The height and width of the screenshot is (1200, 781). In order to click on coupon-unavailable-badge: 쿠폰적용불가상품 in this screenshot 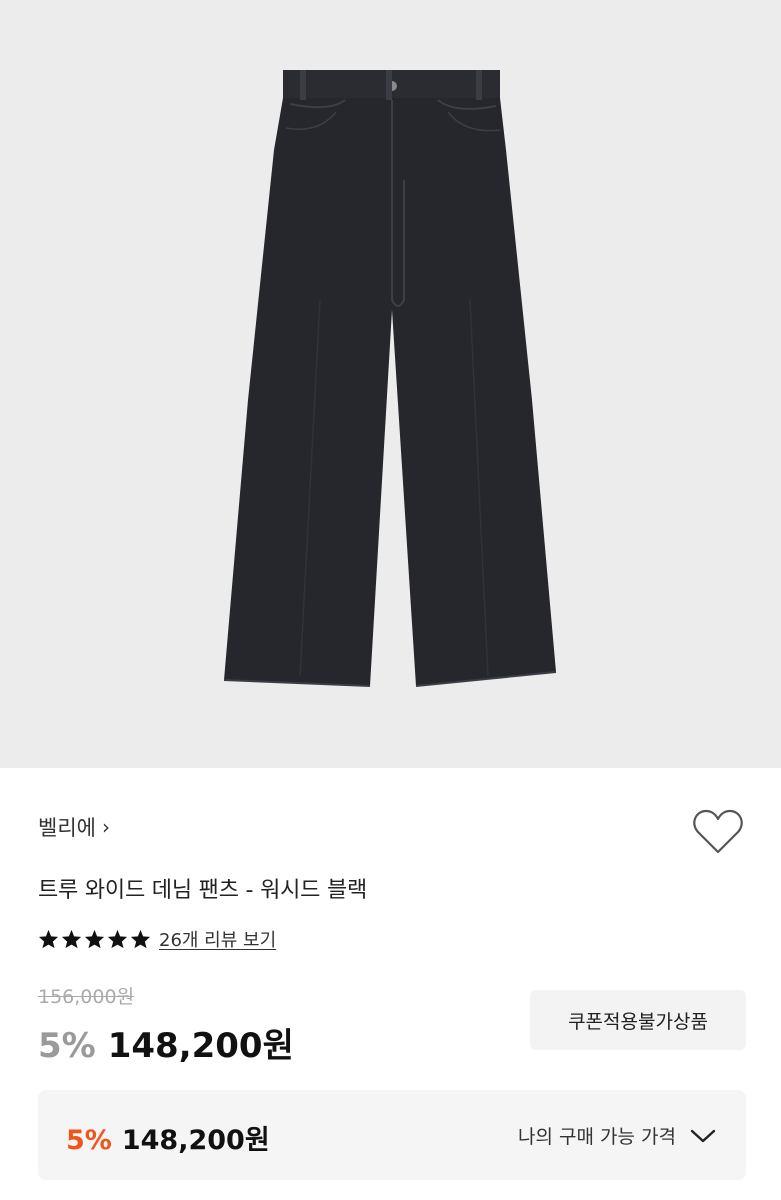, I will do `click(638, 1020)`.